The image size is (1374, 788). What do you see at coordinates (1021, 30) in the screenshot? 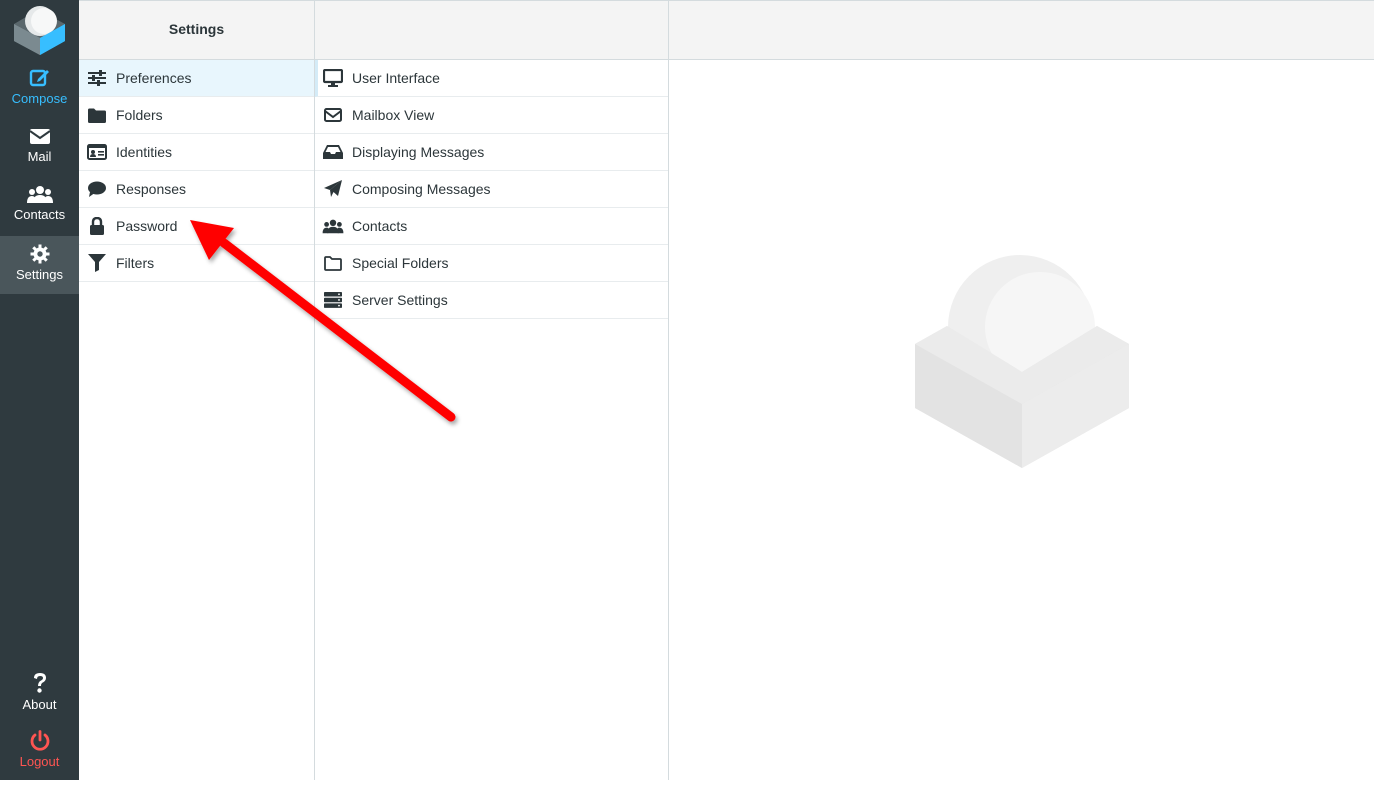
I see `content-header` at bounding box center [1021, 30].